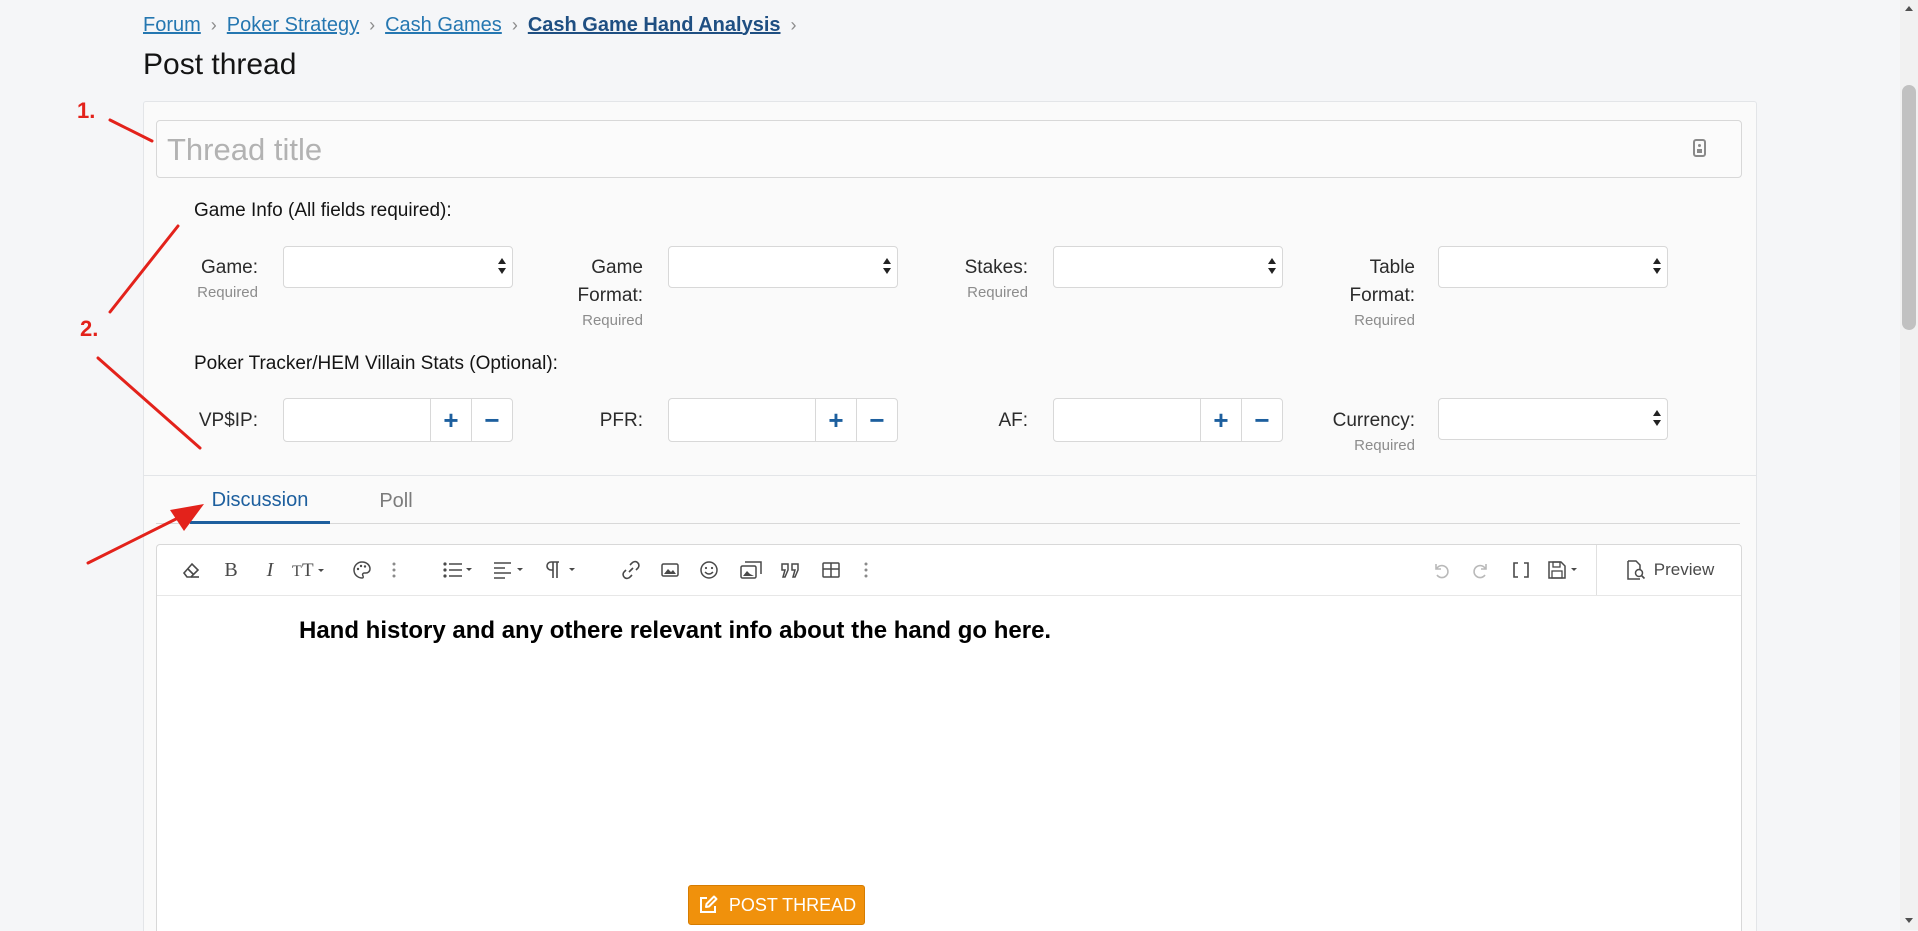 Image resolution: width=1918 pixels, height=931 pixels. What do you see at coordinates (1221, 420) in the screenshot?
I see `af-increment-button: +` at bounding box center [1221, 420].